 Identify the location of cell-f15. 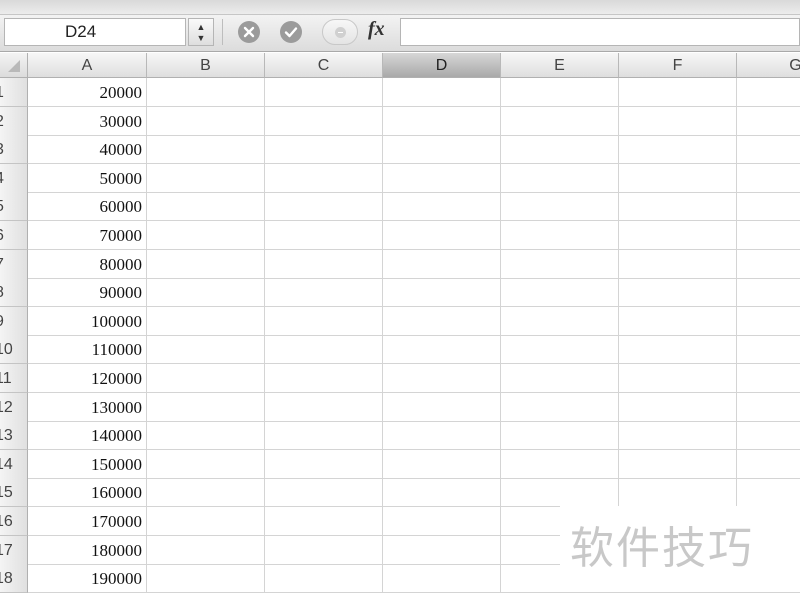
(678, 493).